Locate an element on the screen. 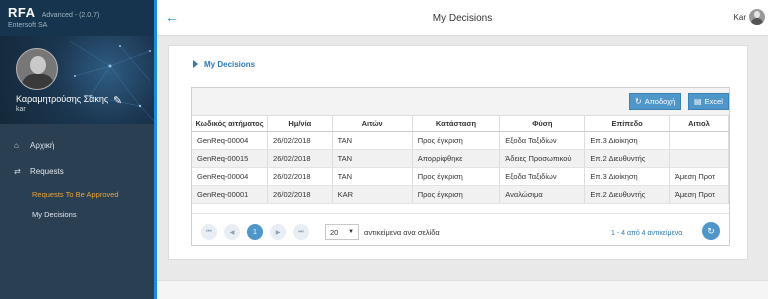 This screenshot has width=768, height=299. profile-full-name: Καραμητρούσης Σάκης is located at coordinates (62, 99).